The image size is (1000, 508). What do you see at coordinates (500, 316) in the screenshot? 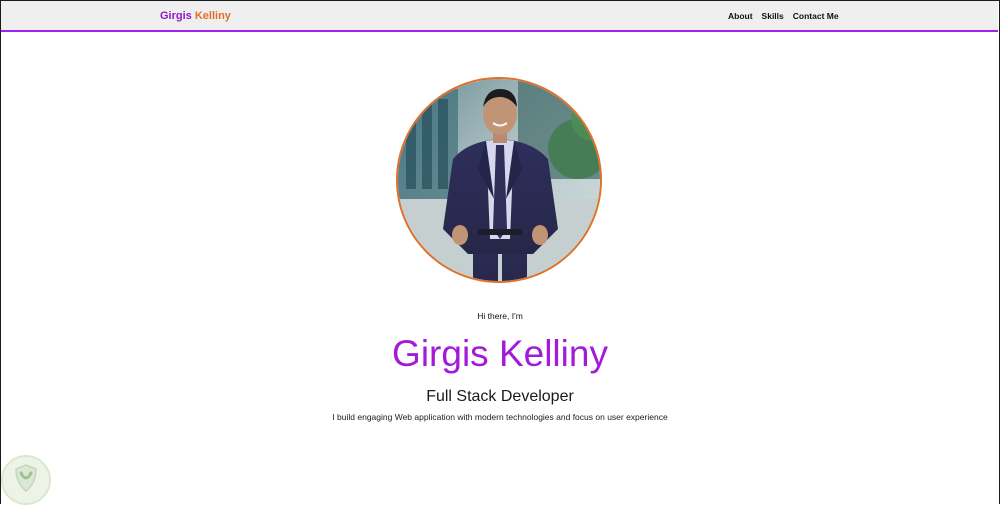
I see `hero-greeting: Hi there, I'm` at bounding box center [500, 316].